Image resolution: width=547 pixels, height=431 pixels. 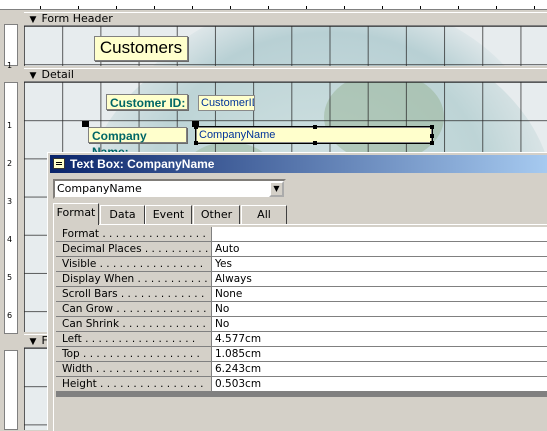 What do you see at coordinates (285, 19) in the screenshot?
I see `form-header-bar: ▼ Form Header` at bounding box center [285, 19].